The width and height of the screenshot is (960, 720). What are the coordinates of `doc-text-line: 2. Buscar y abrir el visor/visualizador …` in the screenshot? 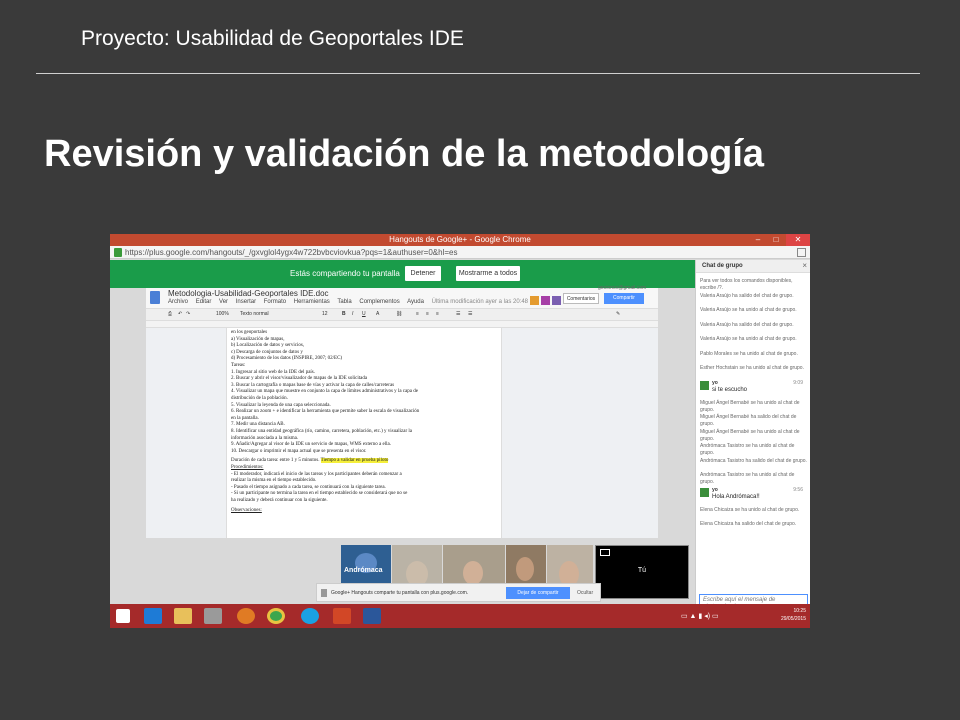 It's located at (299, 379).